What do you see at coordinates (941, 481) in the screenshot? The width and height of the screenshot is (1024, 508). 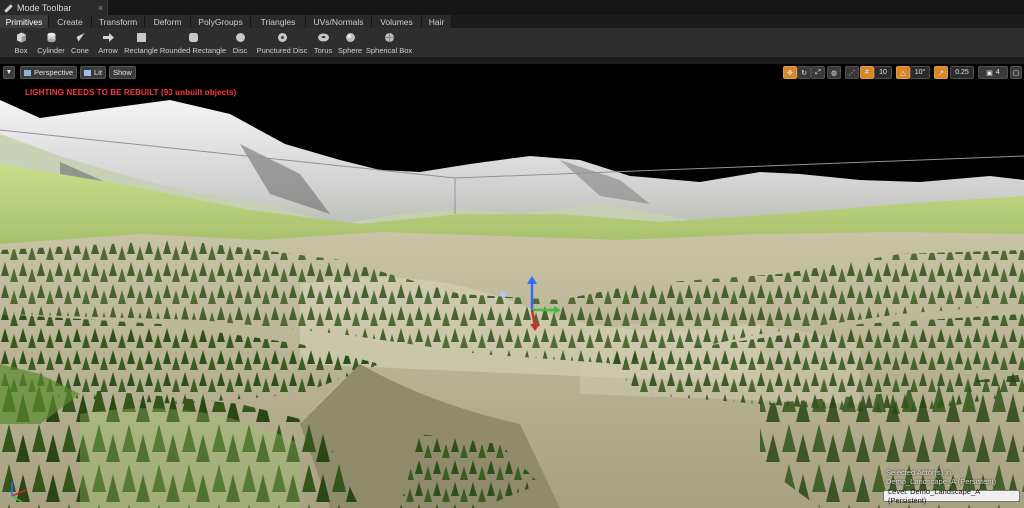 I see `selected-actor-line2: Demo_Landscape_A (Persistent)` at bounding box center [941, 481].